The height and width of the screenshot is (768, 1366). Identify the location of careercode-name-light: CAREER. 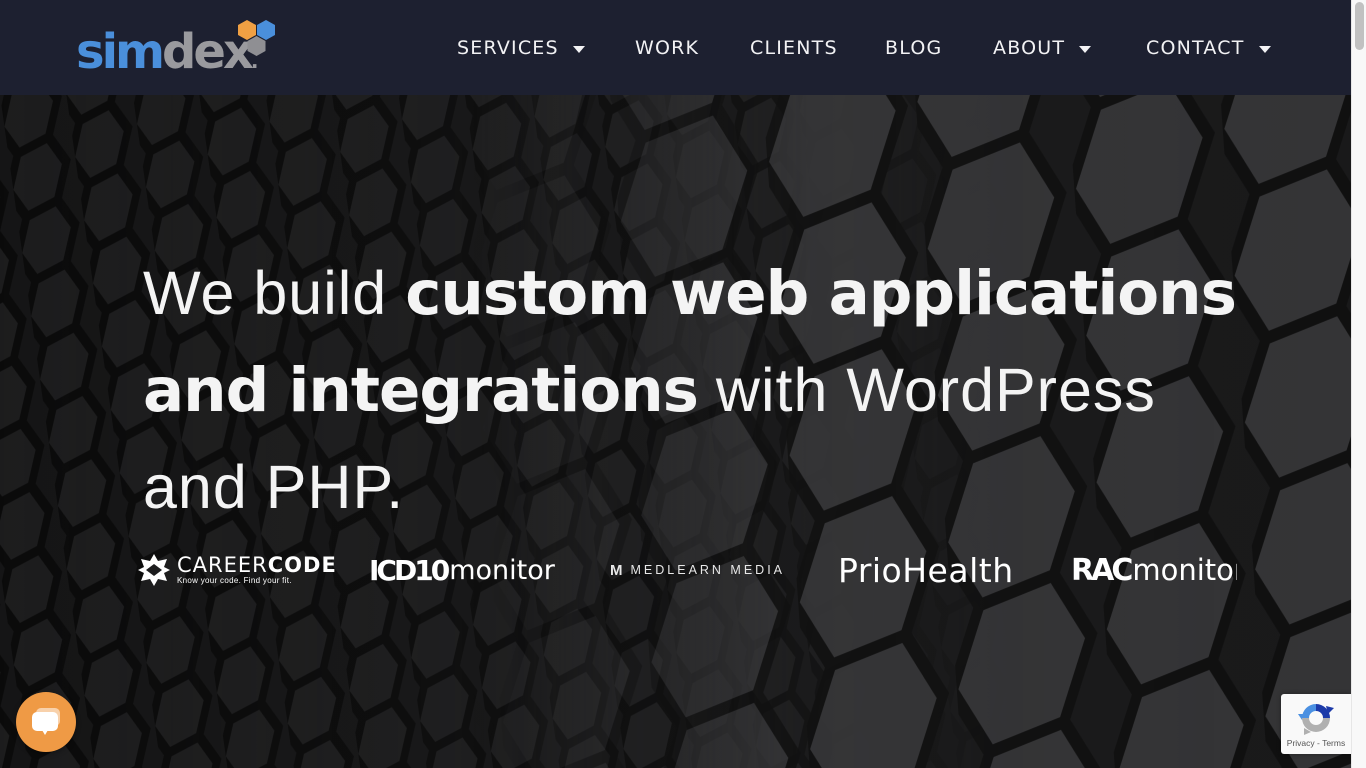
(222, 565).